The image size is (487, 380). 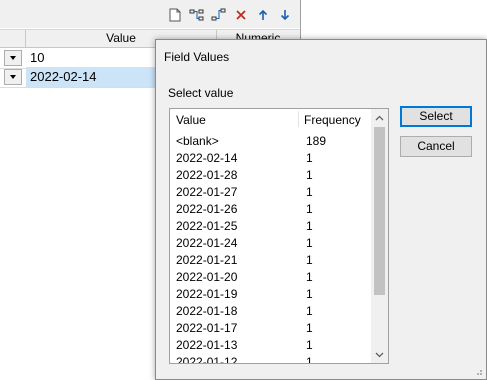 I want to click on list-item-value: 2022-01-27, so click(x=207, y=192).